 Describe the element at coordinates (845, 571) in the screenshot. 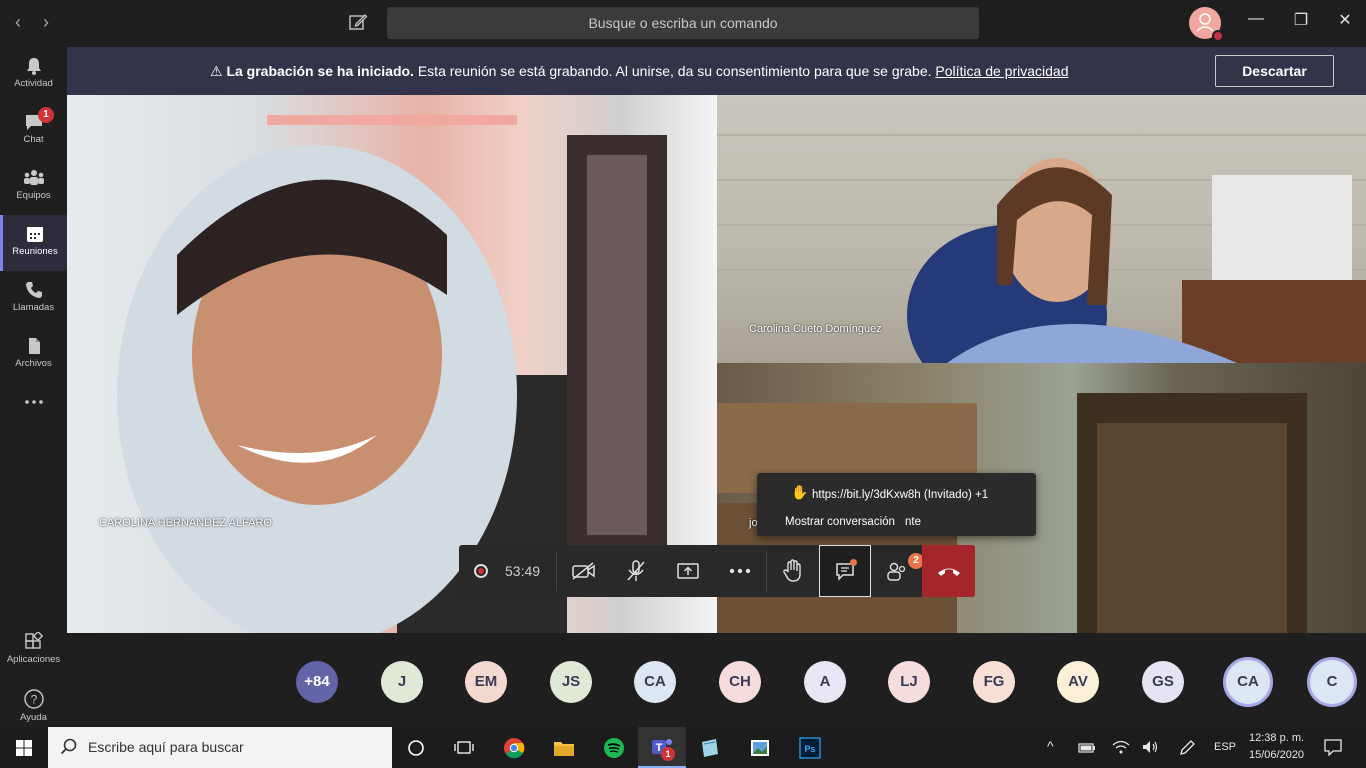

I see `show-conversation-button` at that location.